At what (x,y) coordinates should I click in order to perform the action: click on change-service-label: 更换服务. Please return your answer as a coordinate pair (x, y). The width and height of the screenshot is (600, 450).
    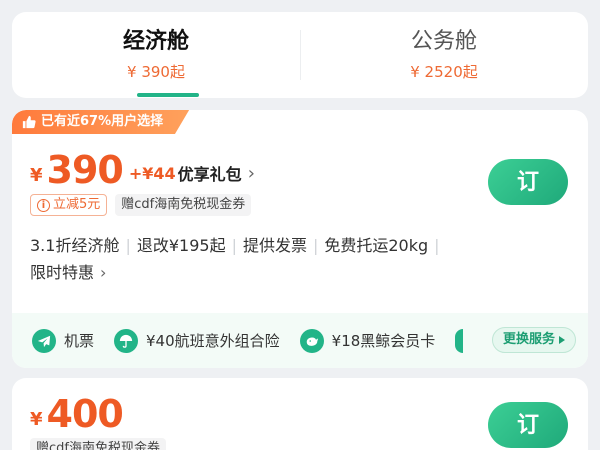
    Looking at the image, I should click on (528, 339).